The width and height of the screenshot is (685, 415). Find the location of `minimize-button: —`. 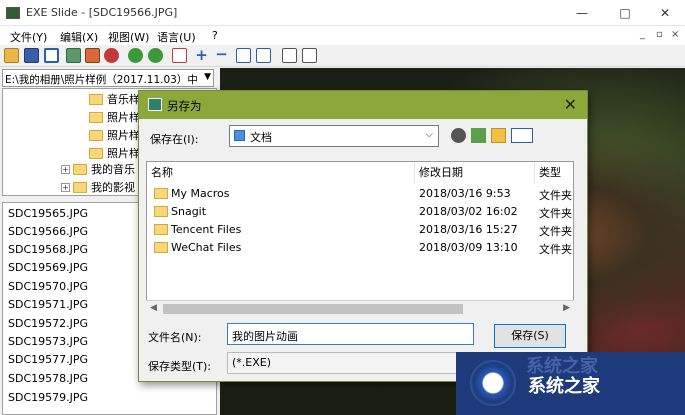

minimize-button: — is located at coordinates (582, 13).